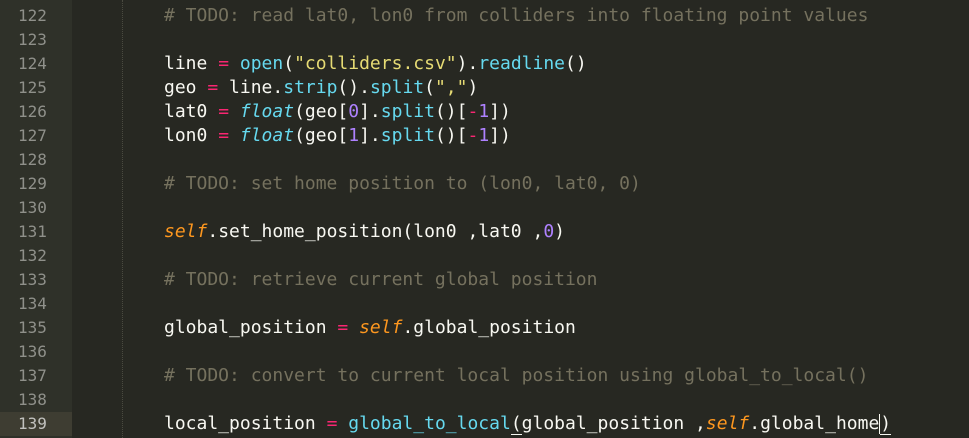 The height and width of the screenshot is (438, 969). What do you see at coordinates (32, 87) in the screenshot?
I see `line-number: 125` at bounding box center [32, 87].